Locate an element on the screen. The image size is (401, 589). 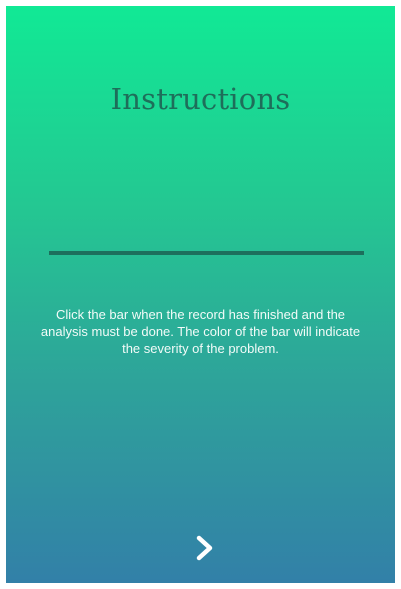
chevron-right-icon is located at coordinates (205, 548).